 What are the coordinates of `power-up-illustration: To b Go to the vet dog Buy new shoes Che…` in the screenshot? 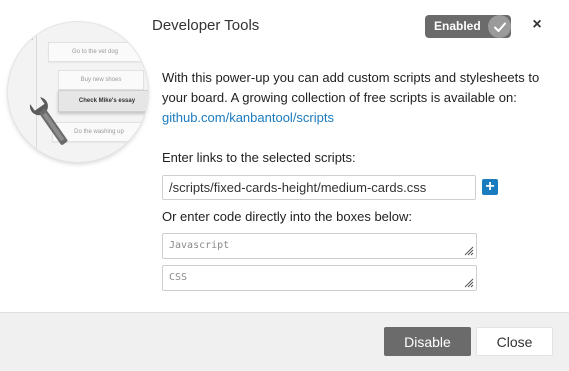 It's located at (78, 92).